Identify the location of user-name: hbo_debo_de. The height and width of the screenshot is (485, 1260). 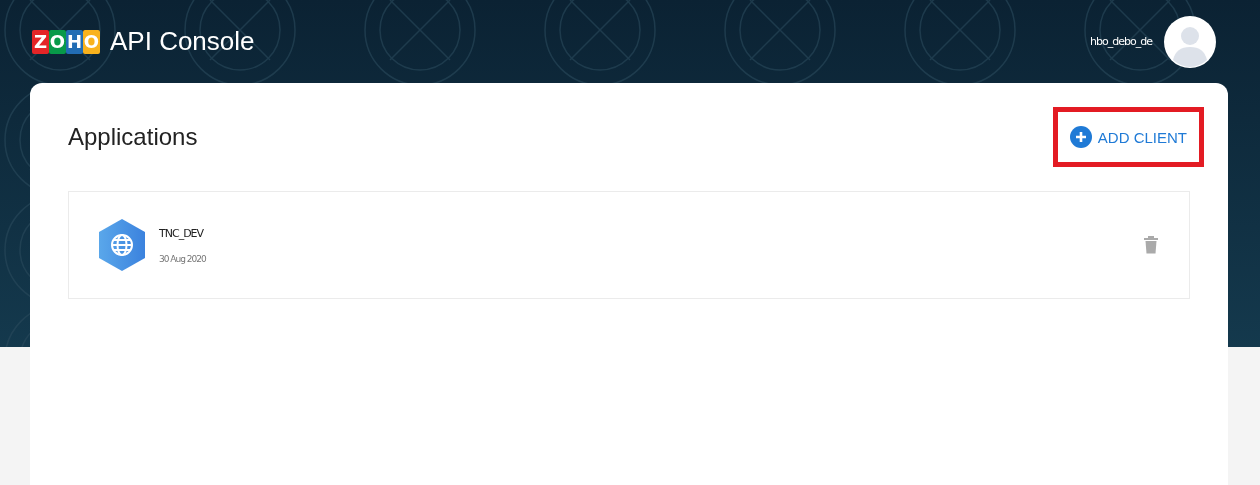
(1121, 41).